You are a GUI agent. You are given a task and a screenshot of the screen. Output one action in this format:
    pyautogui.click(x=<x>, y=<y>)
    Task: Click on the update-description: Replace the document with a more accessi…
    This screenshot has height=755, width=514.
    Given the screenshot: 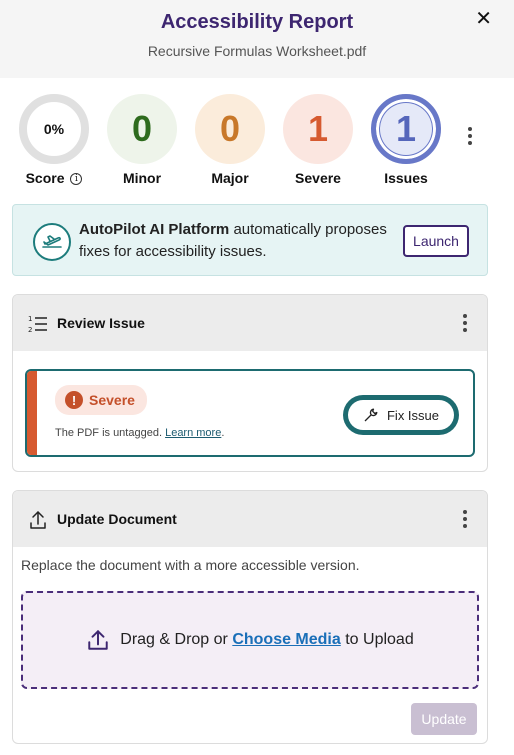 What is the action you would take?
    pyautogui.click(x=190, y=565)
    